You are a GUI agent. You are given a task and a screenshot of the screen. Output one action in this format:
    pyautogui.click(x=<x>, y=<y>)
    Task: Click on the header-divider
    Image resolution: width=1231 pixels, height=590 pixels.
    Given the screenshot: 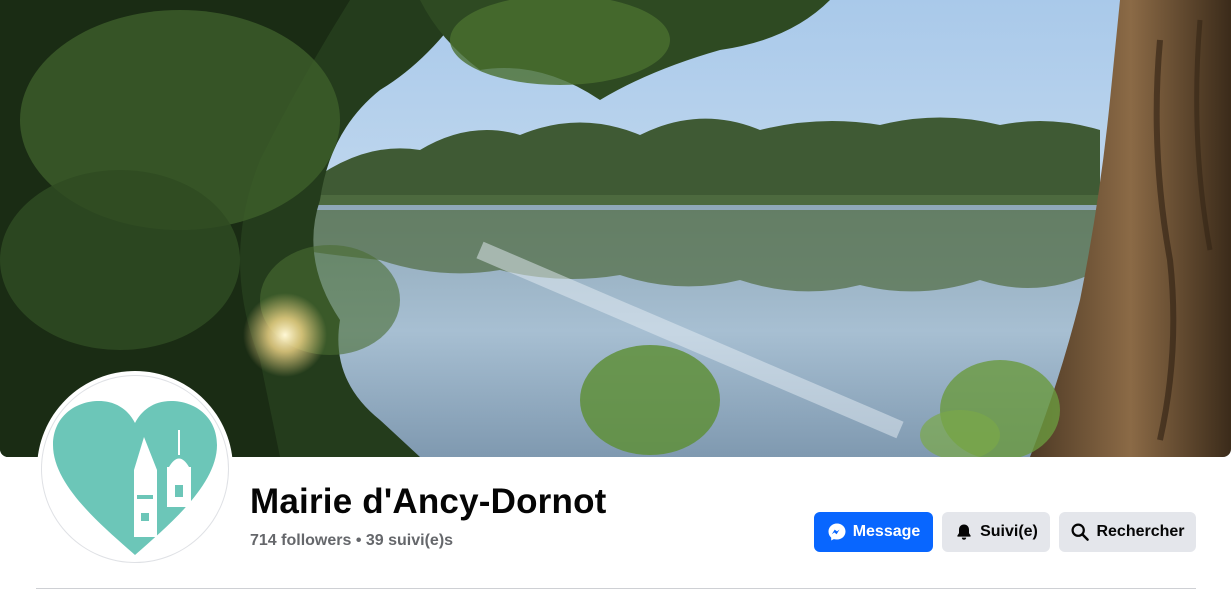 What is the action you would take?
    pyautogui.click(x=616, y=588)
    